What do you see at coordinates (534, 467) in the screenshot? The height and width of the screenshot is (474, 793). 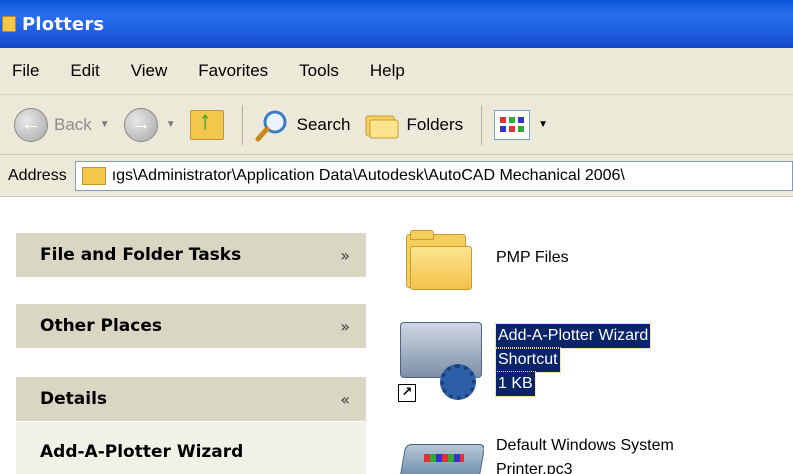 I see `file-name-line2: Printer.pc3` at bounding box center [534, 467].